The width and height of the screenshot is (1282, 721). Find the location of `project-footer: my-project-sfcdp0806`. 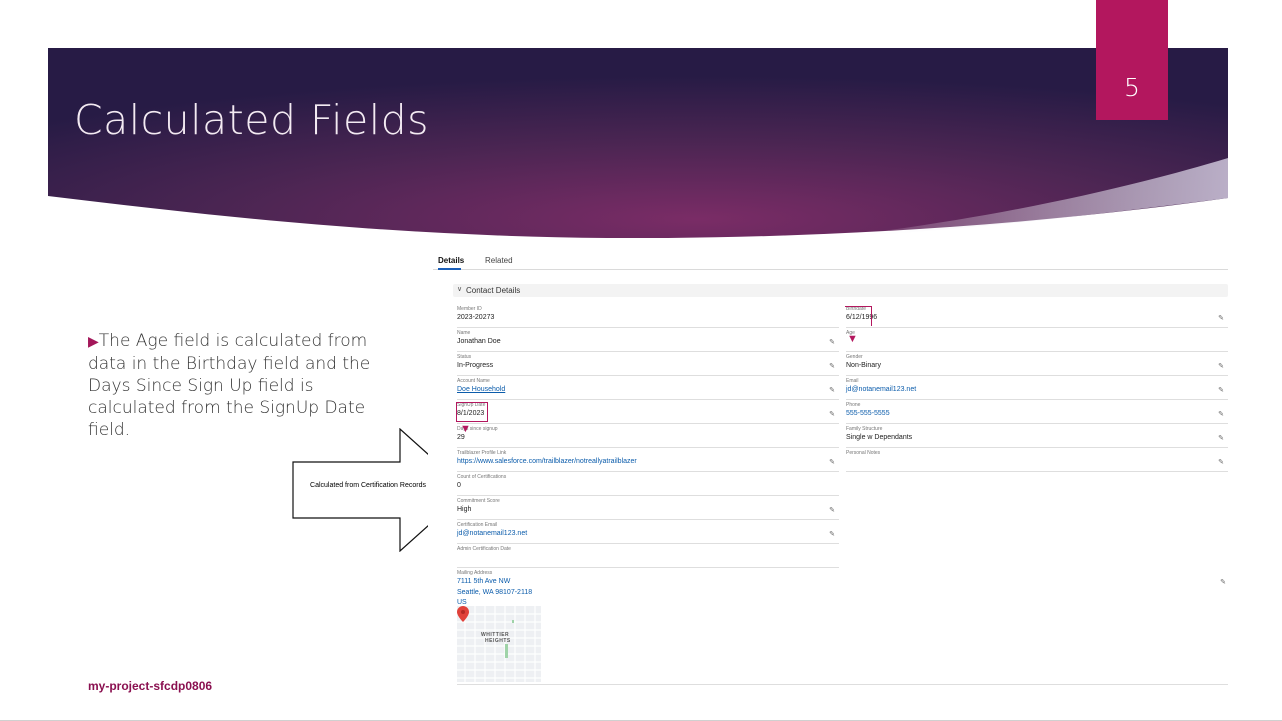

project-footer: my-project-sfcdp0806 is located at coordinates (150, 686).